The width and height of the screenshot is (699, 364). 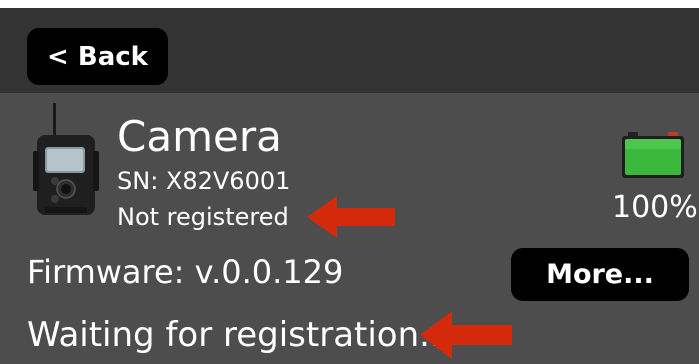 What do you see at coordinates (199, 136) in the screenshot?
I see `device-name: Camera` at bounding box center [199, 136].